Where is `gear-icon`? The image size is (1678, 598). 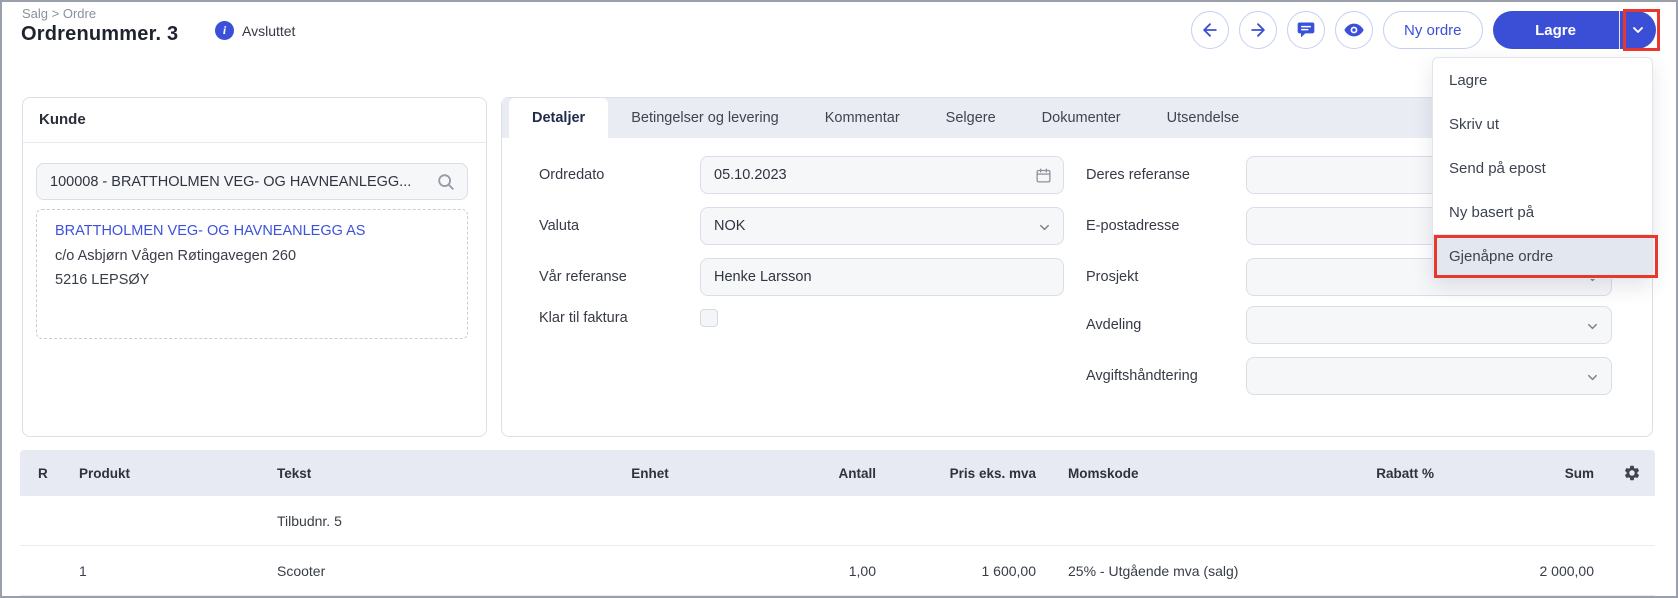 gear-icon is located at coordinates (1632, 473).